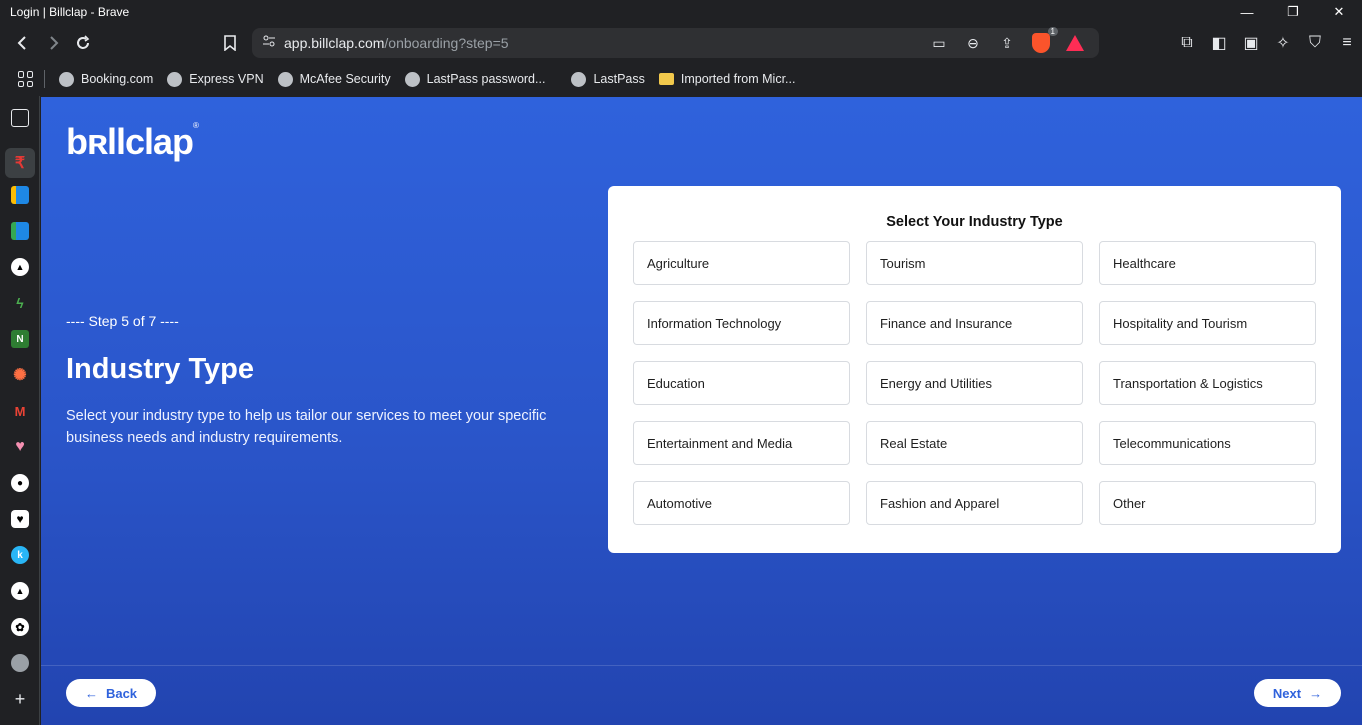 The height and width of the screenshot is (725, 1362). Describe the element at coordinates (974, 323) in the screenshot. I see `option-finance-insurance: Finance and Insurance` at that location.